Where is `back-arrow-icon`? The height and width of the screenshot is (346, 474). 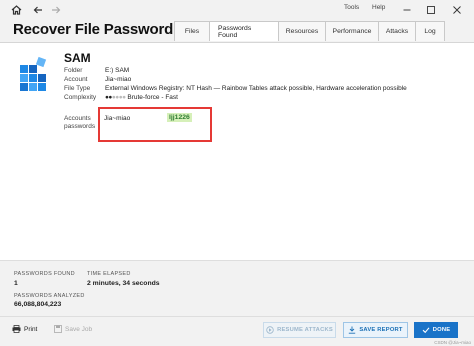 back-arrow-icon is located at coordinates (38, 10).